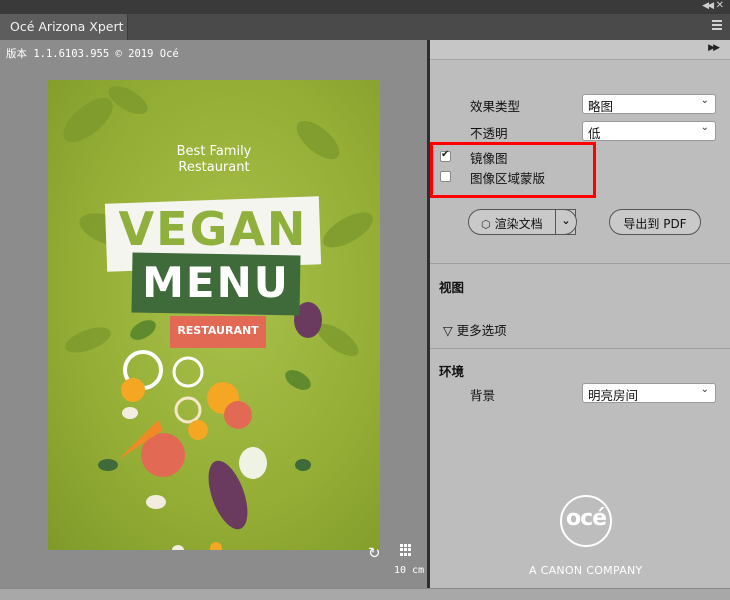  Describe the element at coordinates (452, 371) in the screenshot. I see `environment-section-title: 环境` at that location.